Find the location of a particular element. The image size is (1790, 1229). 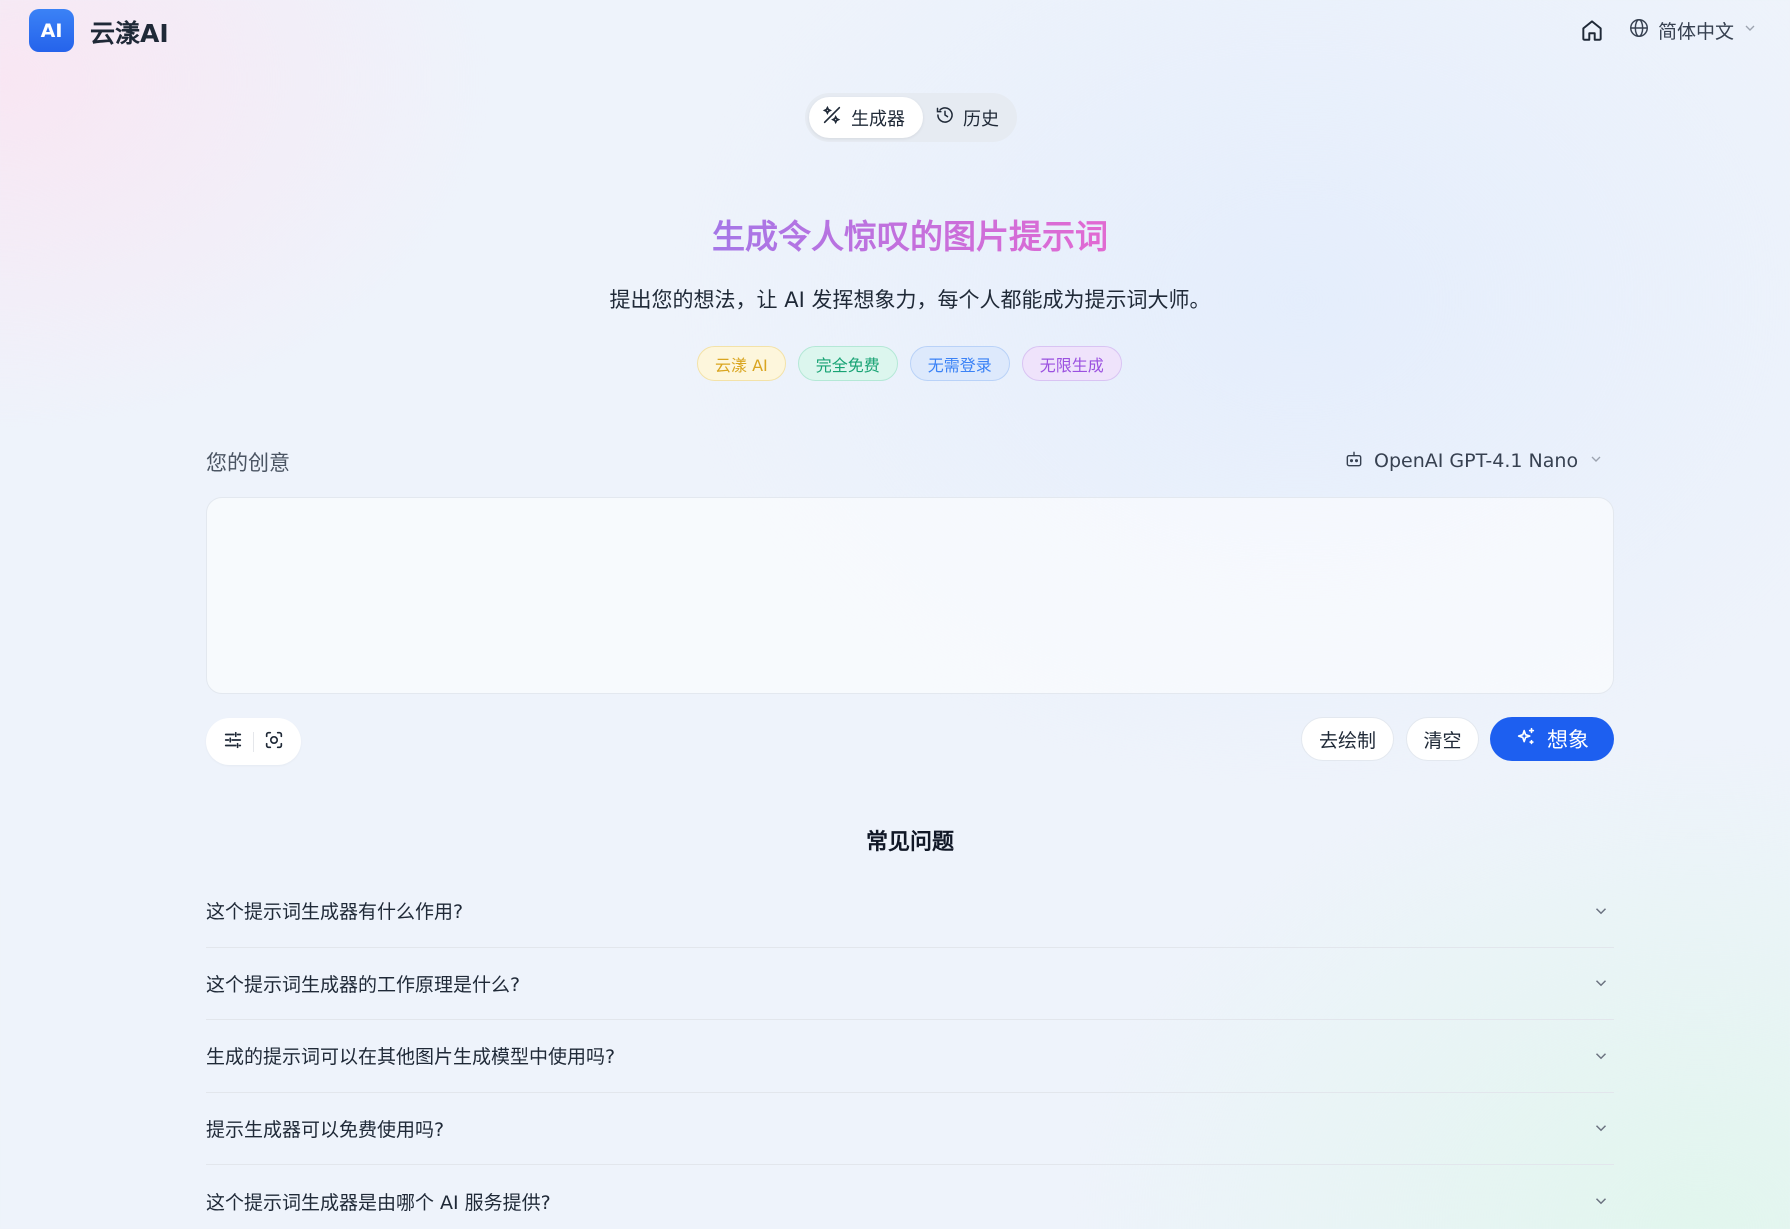

tab-history: 历史 is located at coordinates (967, 117).